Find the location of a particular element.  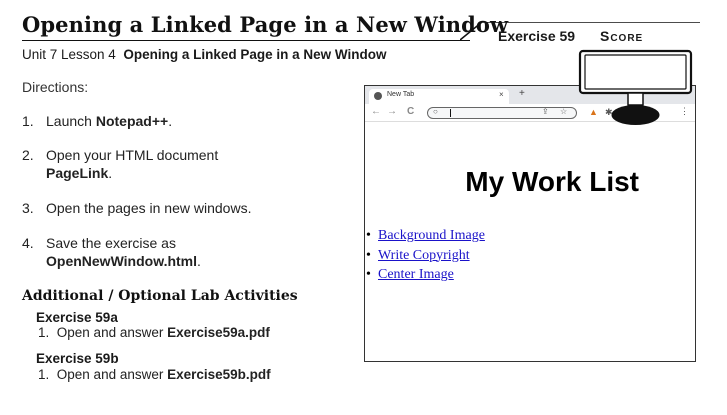

link-background-image: Background Image is located at coordinates (431, 235).